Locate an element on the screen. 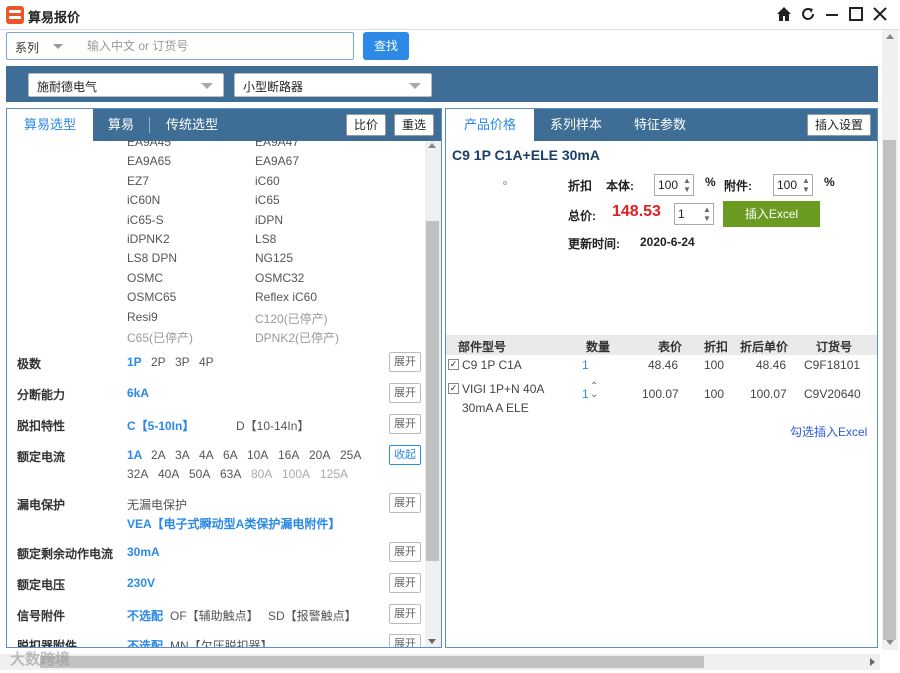 Image resolution: width=900 pixels, height=673 pixels. model-option: C120(已停产) is located at coordinates (291, 318).